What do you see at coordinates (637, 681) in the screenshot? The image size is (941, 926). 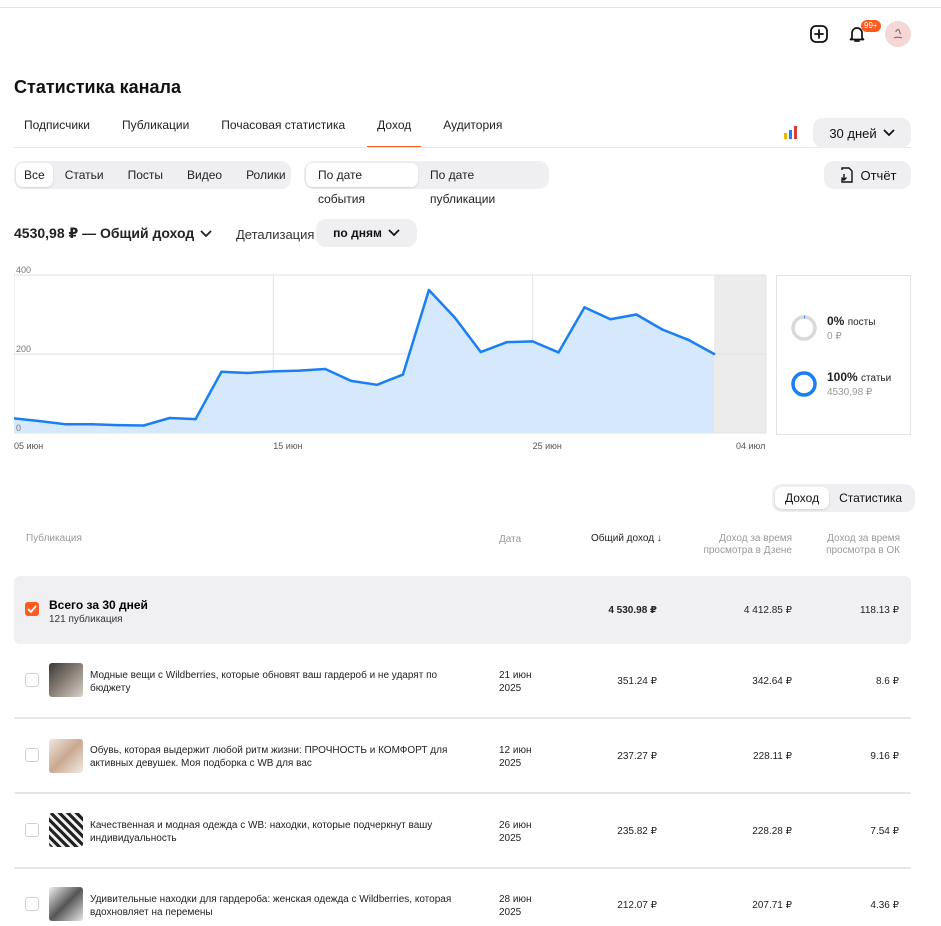 I see `row-total: 351.24 ₽` at bounding box center [637, 681].